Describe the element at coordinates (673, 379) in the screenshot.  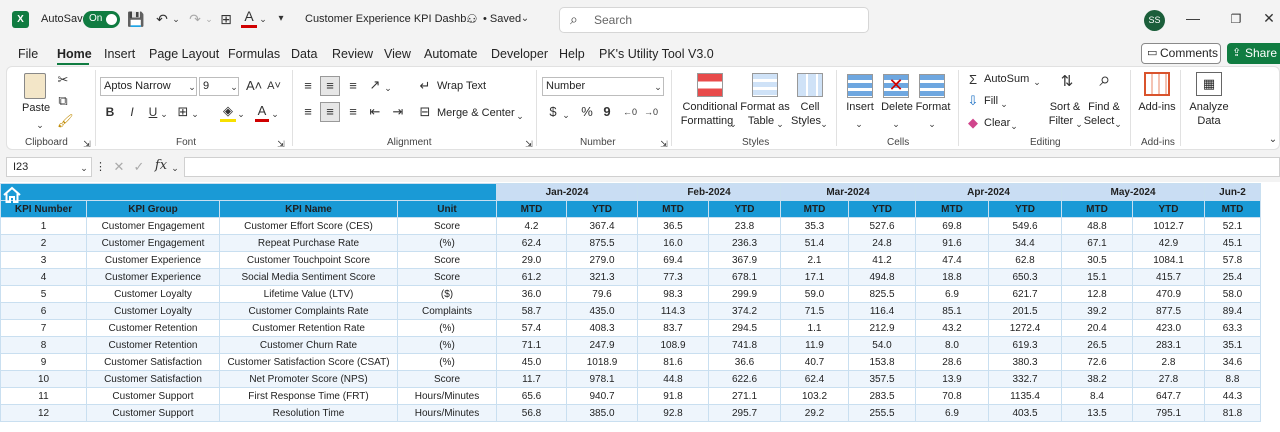
I see `value-cell: 44.8` at that location.